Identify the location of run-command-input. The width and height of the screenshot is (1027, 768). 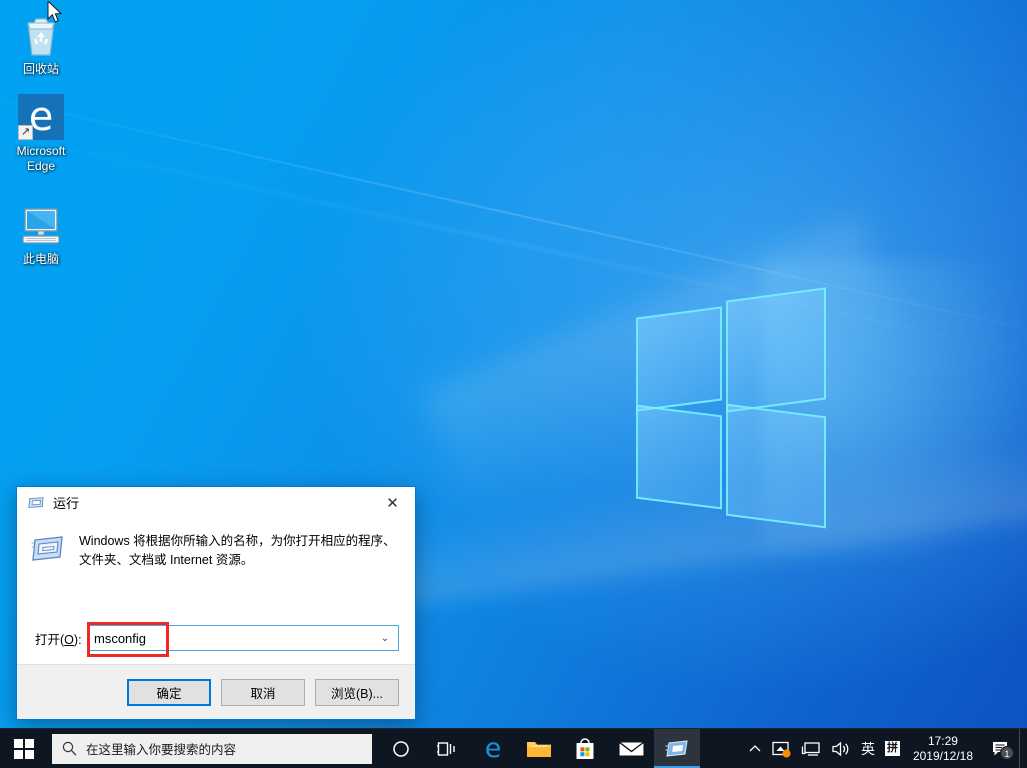
(230, 638).